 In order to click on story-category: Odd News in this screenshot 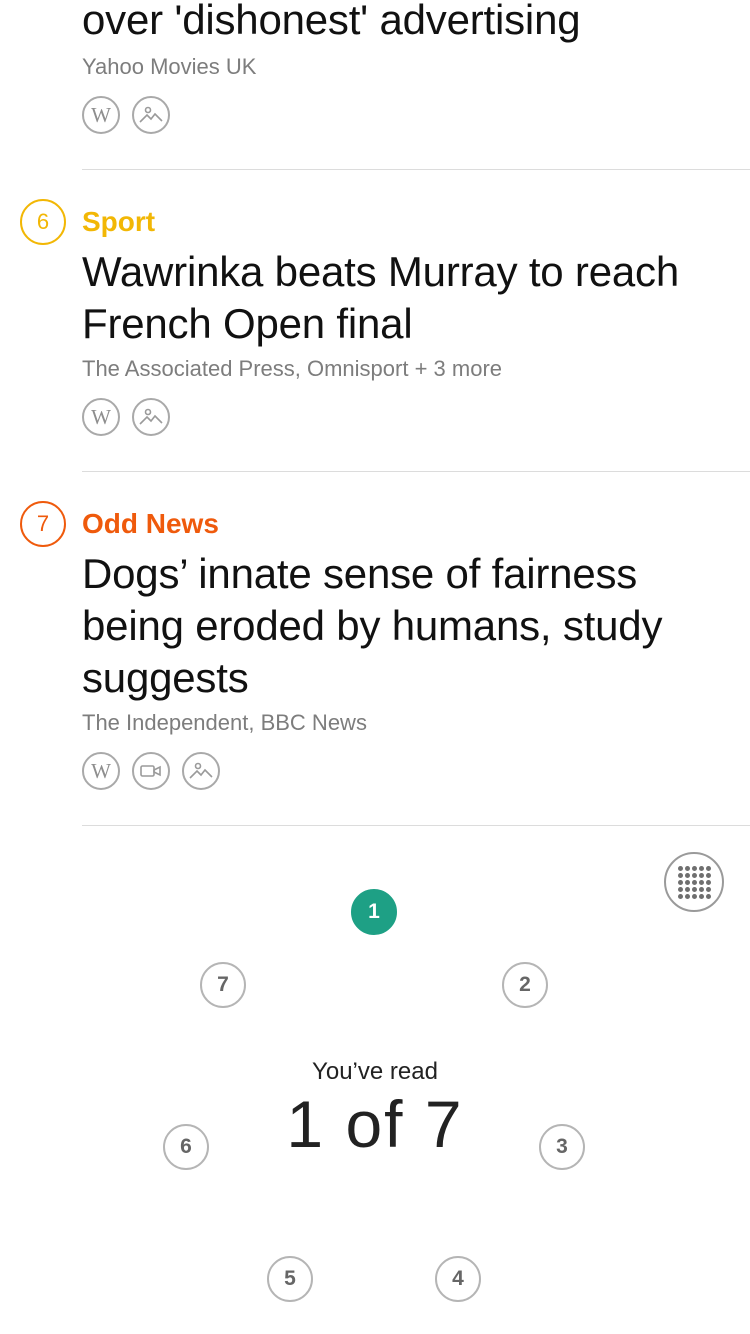, I will do `click(150, 524)`.